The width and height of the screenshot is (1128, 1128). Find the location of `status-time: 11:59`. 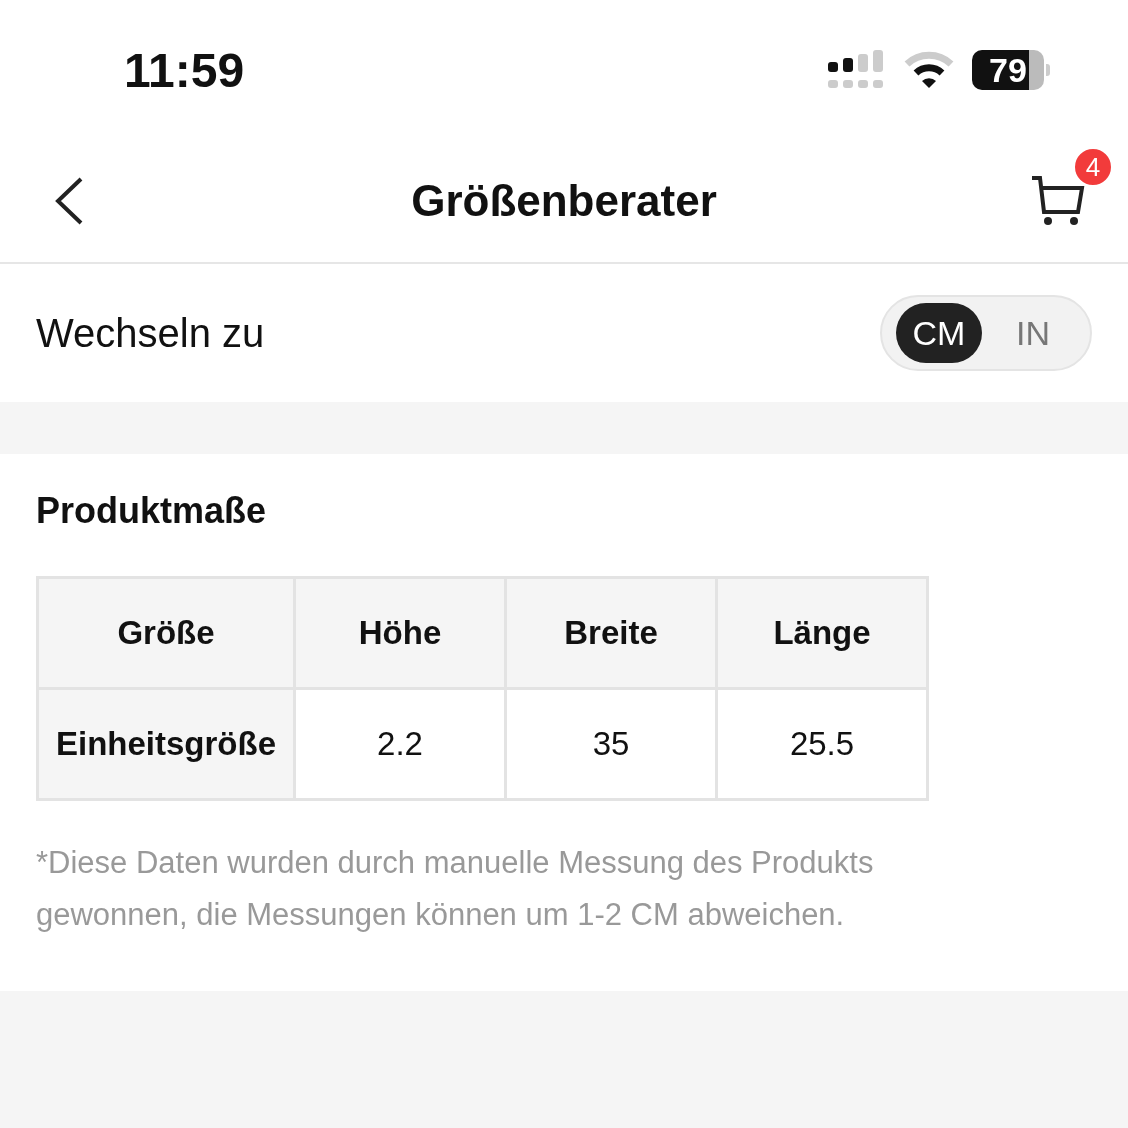

status-time: 11:59 is located at coordinates (184, 70).